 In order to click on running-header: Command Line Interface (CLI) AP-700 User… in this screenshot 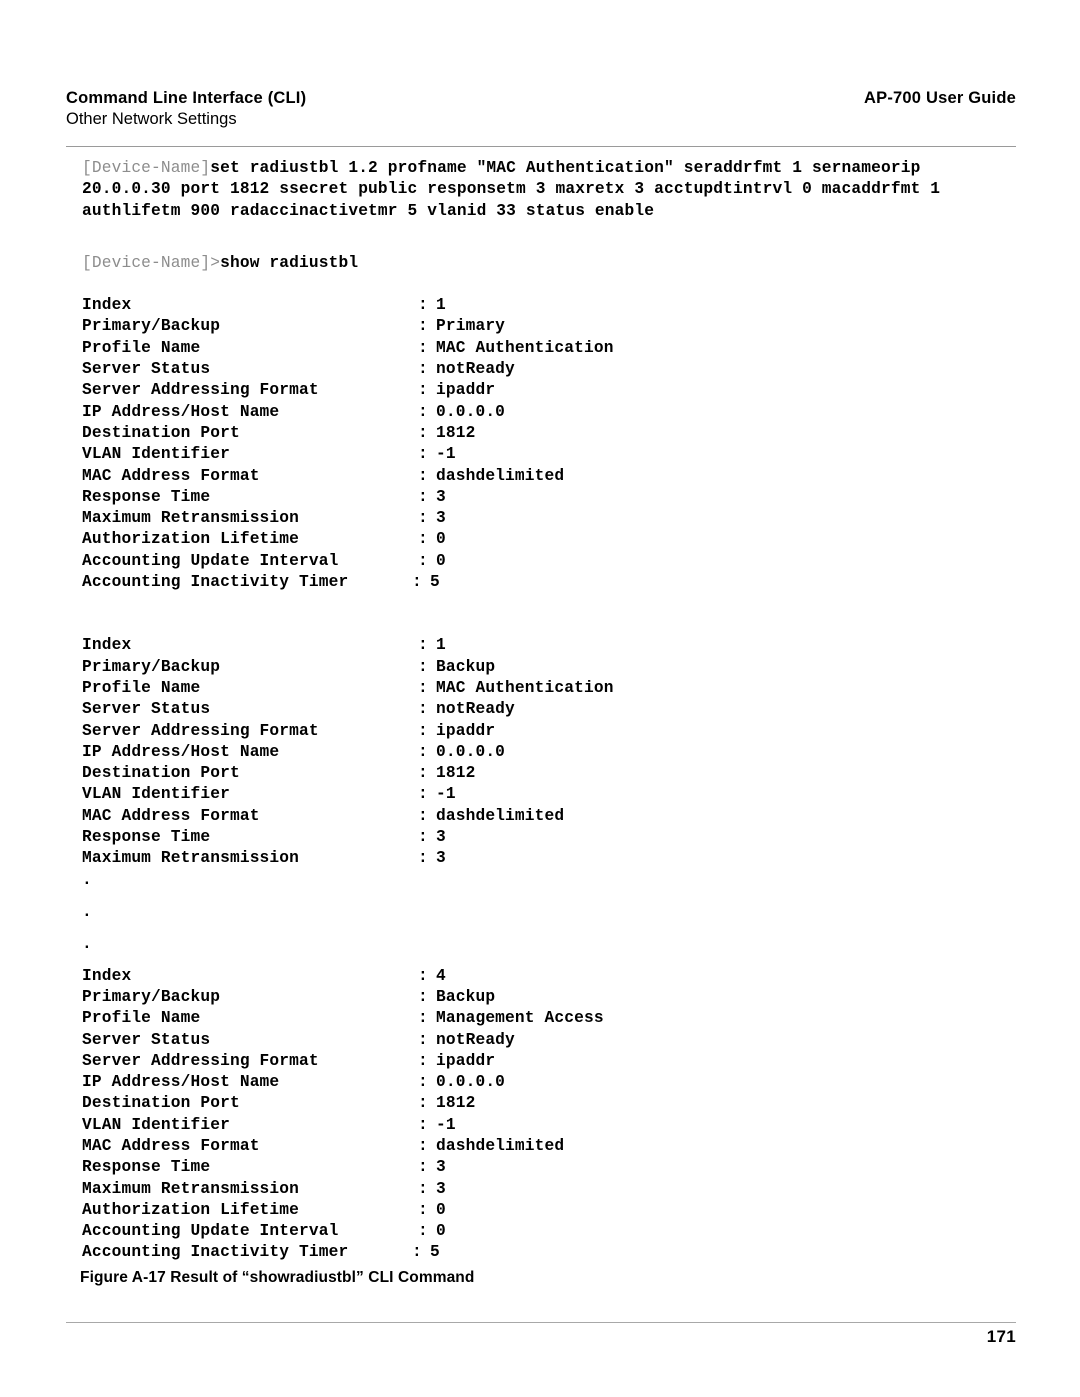, I will do `click(541, 109)`.